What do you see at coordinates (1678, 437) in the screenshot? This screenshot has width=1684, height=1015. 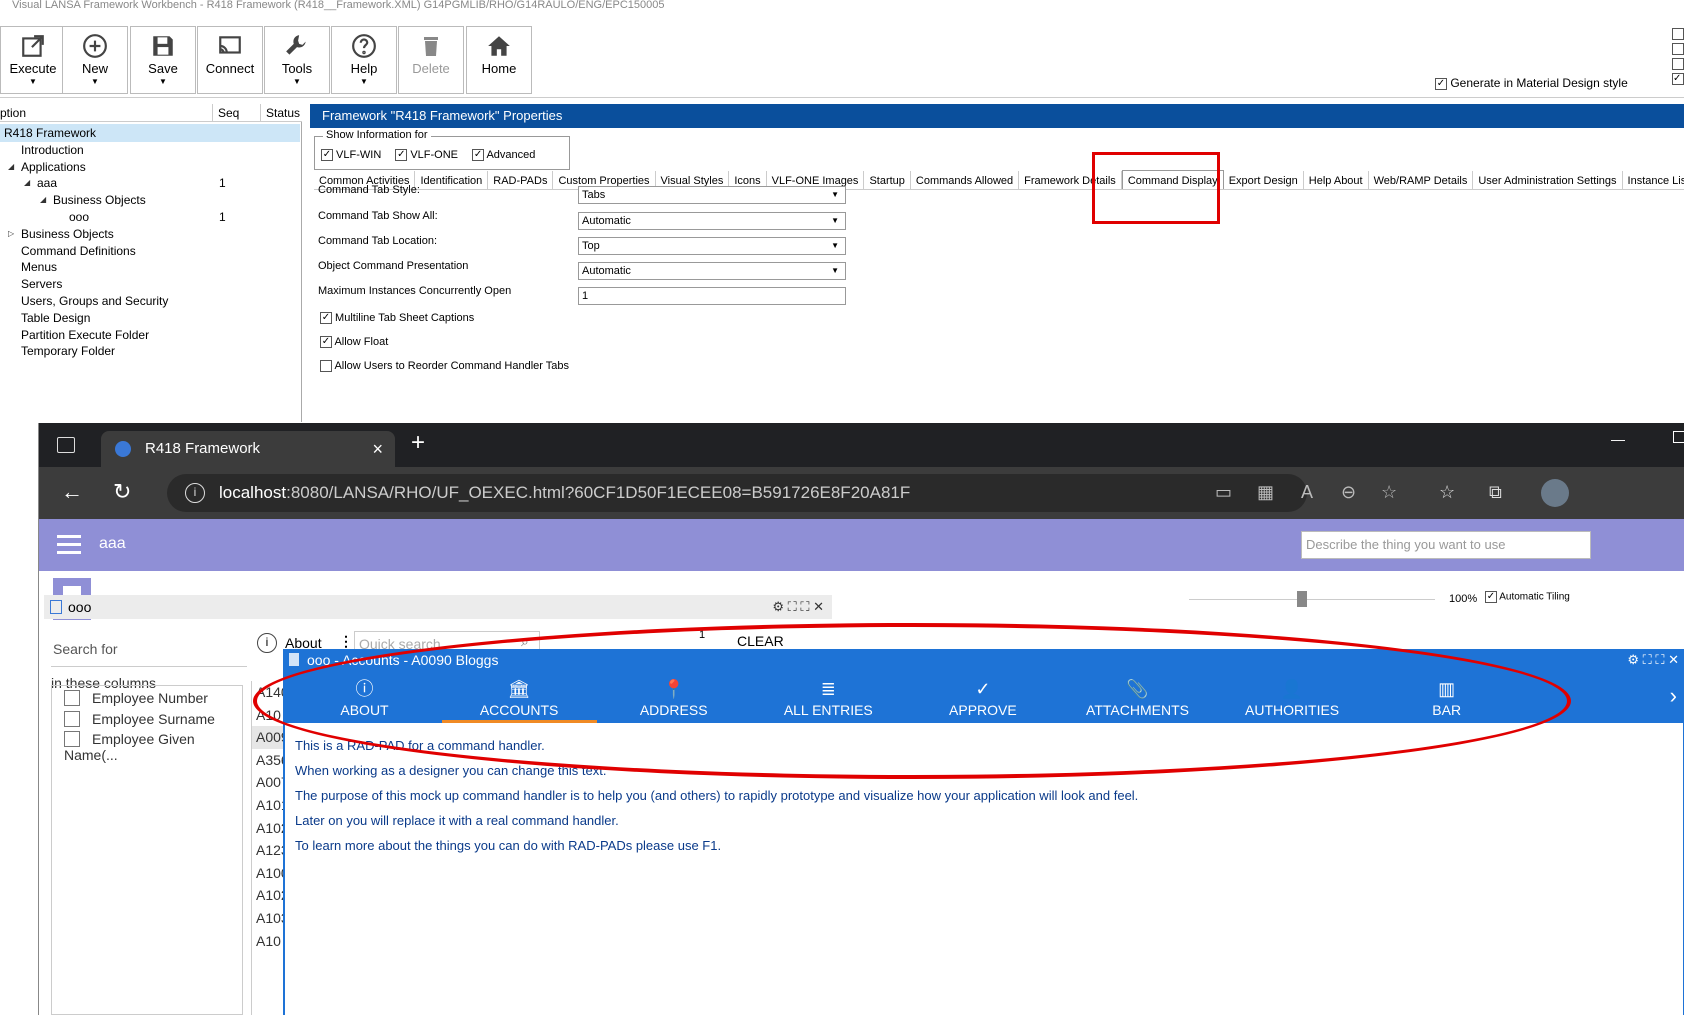 I see `maximize-icon` at bounding box center [1678, 437].